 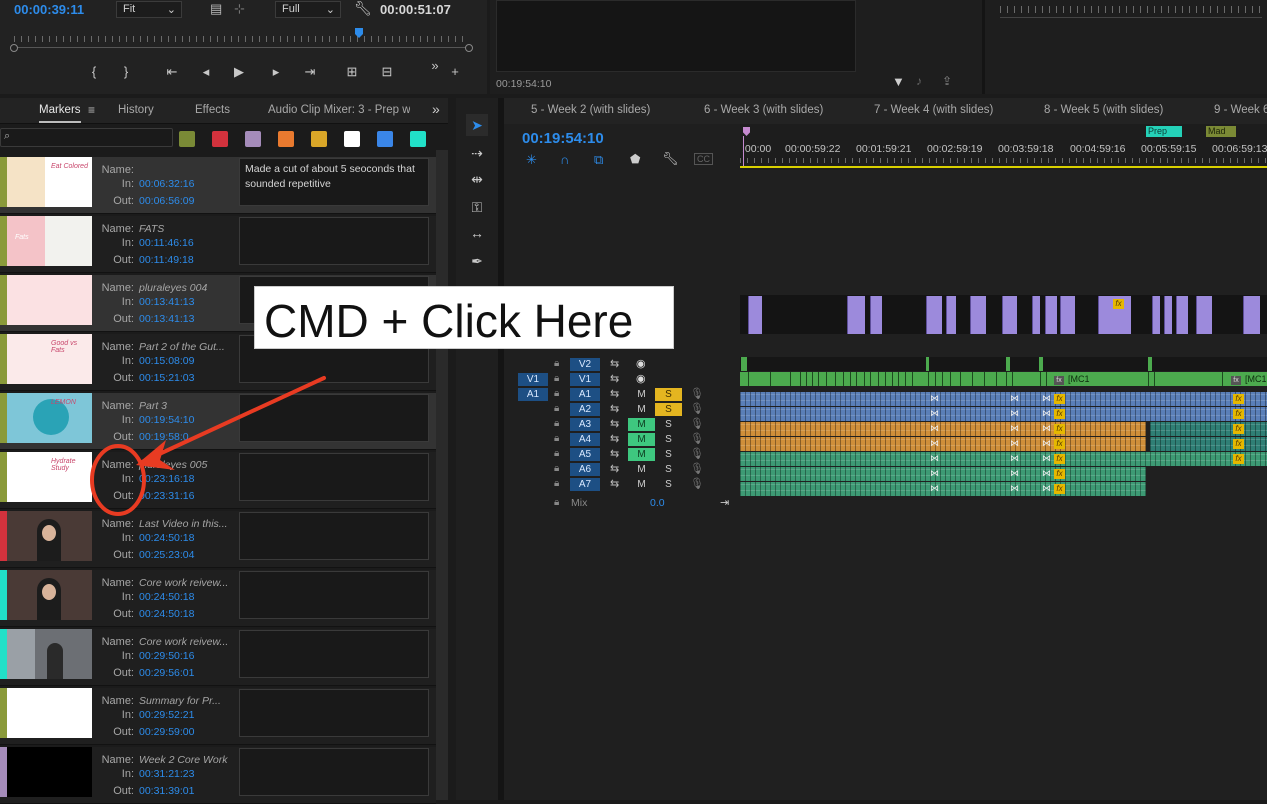 I want to click on marker-thumbnail: Fats, so click(x=49, y=241).